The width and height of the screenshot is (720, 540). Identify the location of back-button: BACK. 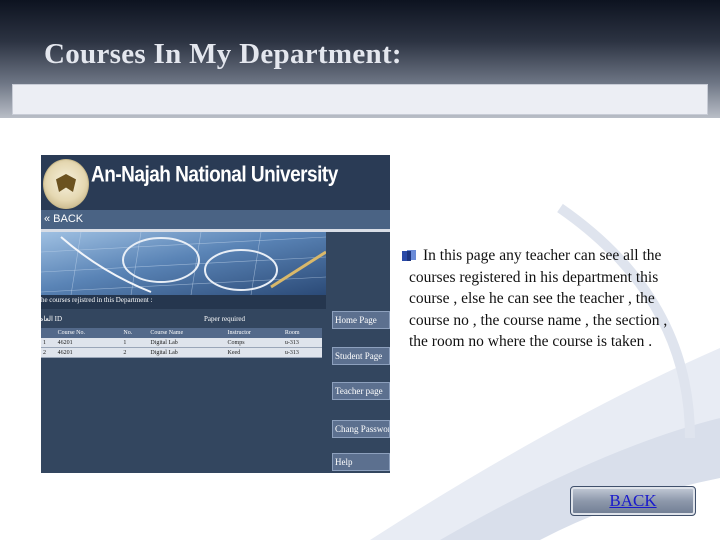
(633, 501).